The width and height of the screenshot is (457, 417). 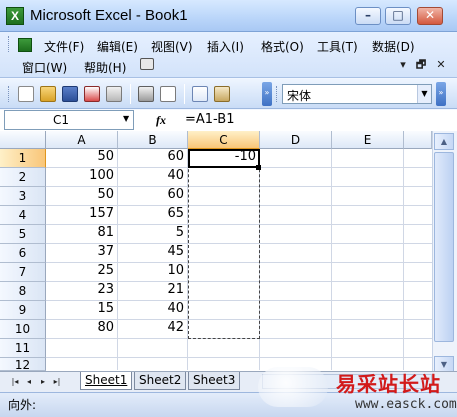 I want to click on column-header-partial, so click(x=418, y=140).